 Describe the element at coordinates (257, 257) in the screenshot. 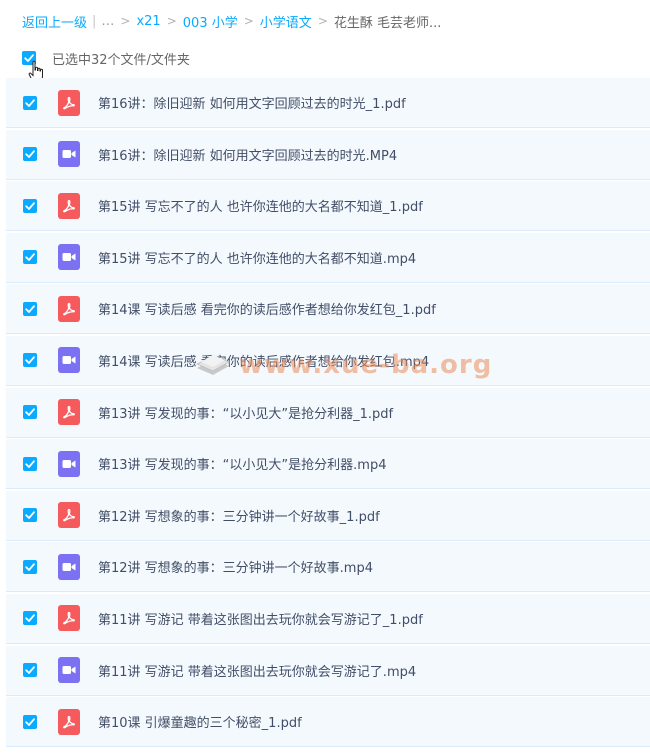

I see `file-name: 第15讲 写忘不了的人 也许你连他的大名都不知道.mp4` at that location.